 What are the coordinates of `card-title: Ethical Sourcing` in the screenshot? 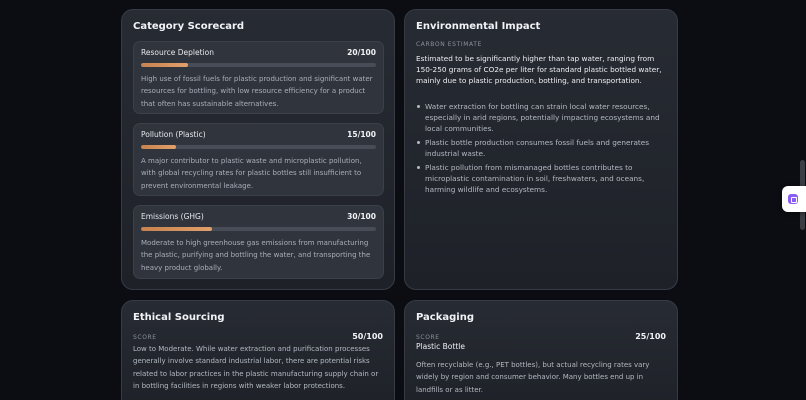 It's located at (179, 317).